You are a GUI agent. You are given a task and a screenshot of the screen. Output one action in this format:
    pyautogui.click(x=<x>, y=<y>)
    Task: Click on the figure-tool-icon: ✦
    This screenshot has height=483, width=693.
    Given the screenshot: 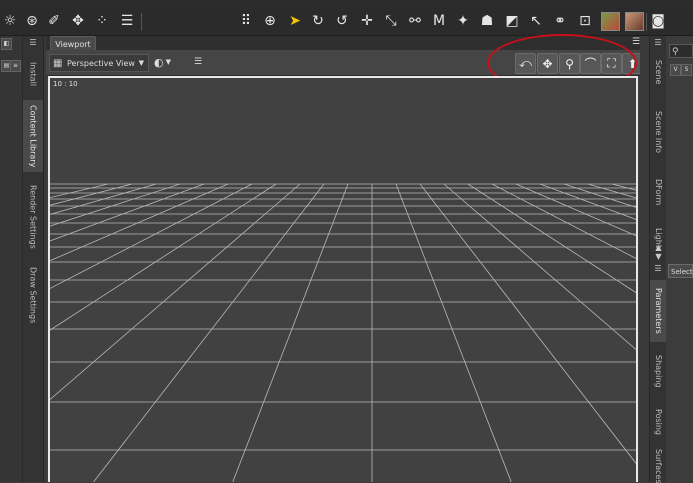 What is the action you would take?
    pyautogui.click(x=463, y=21)
    